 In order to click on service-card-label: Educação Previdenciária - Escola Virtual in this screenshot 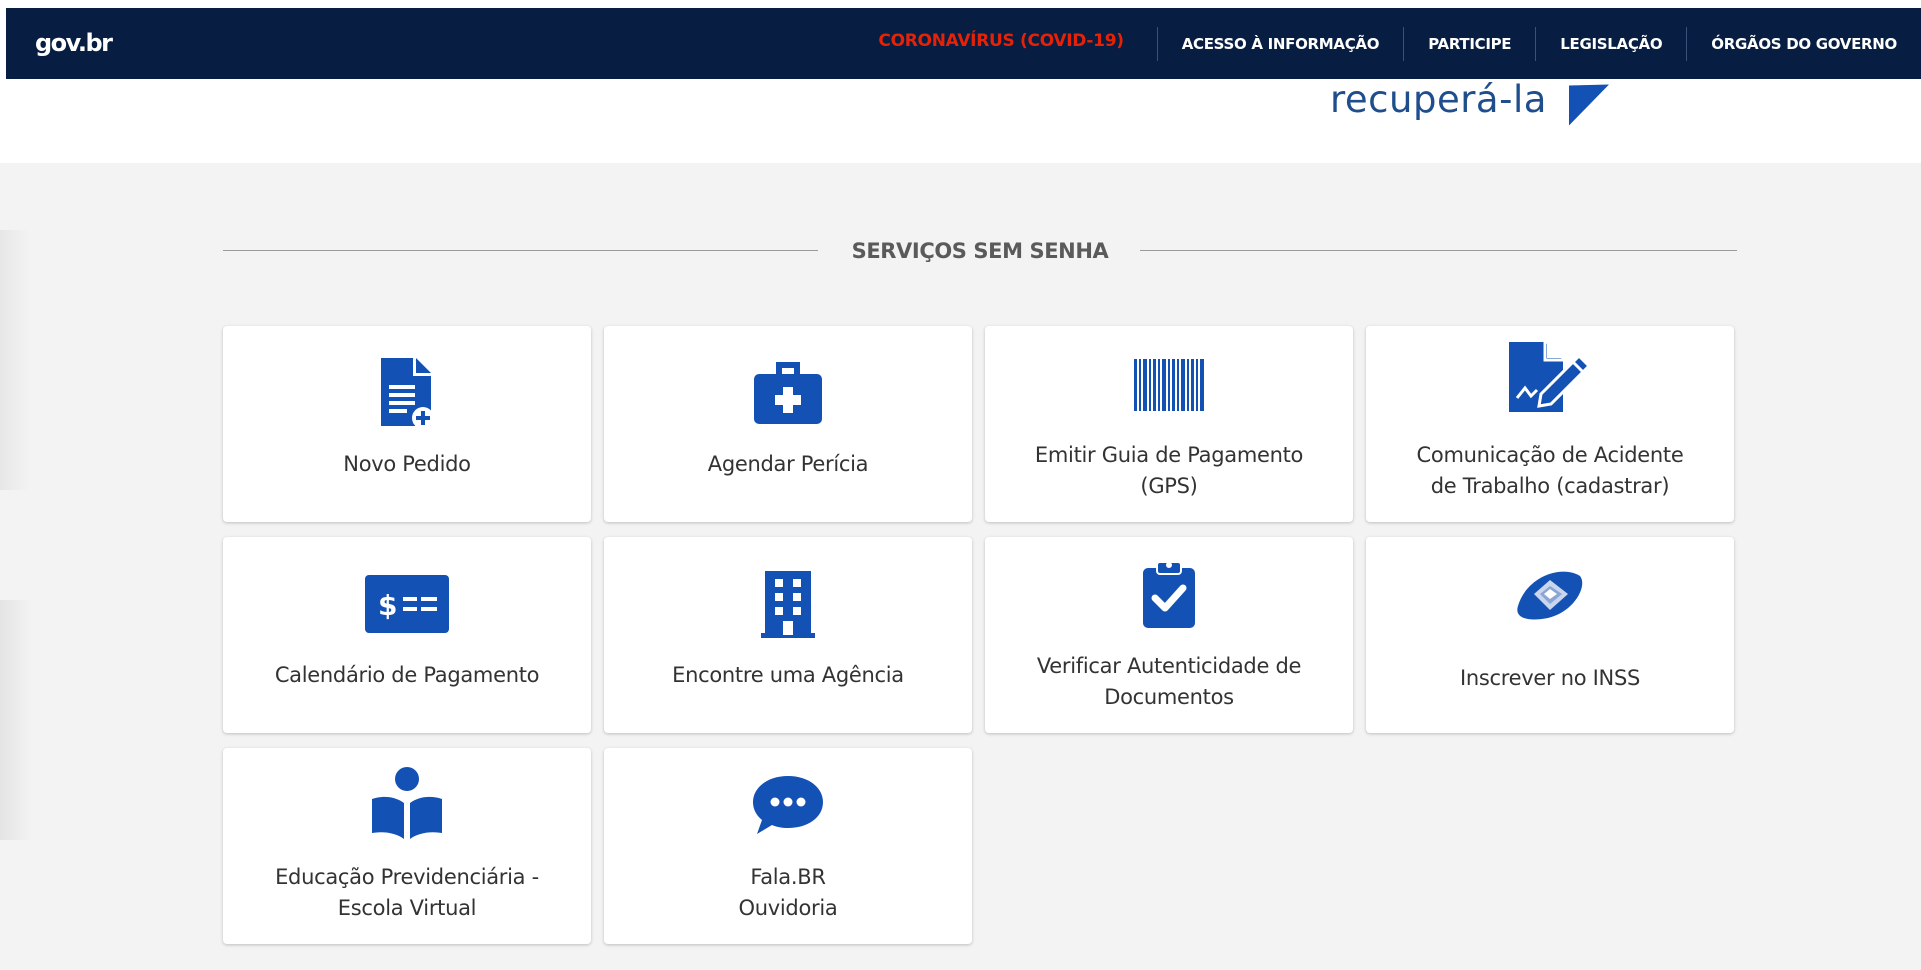, I will do `click(407, 892)`.